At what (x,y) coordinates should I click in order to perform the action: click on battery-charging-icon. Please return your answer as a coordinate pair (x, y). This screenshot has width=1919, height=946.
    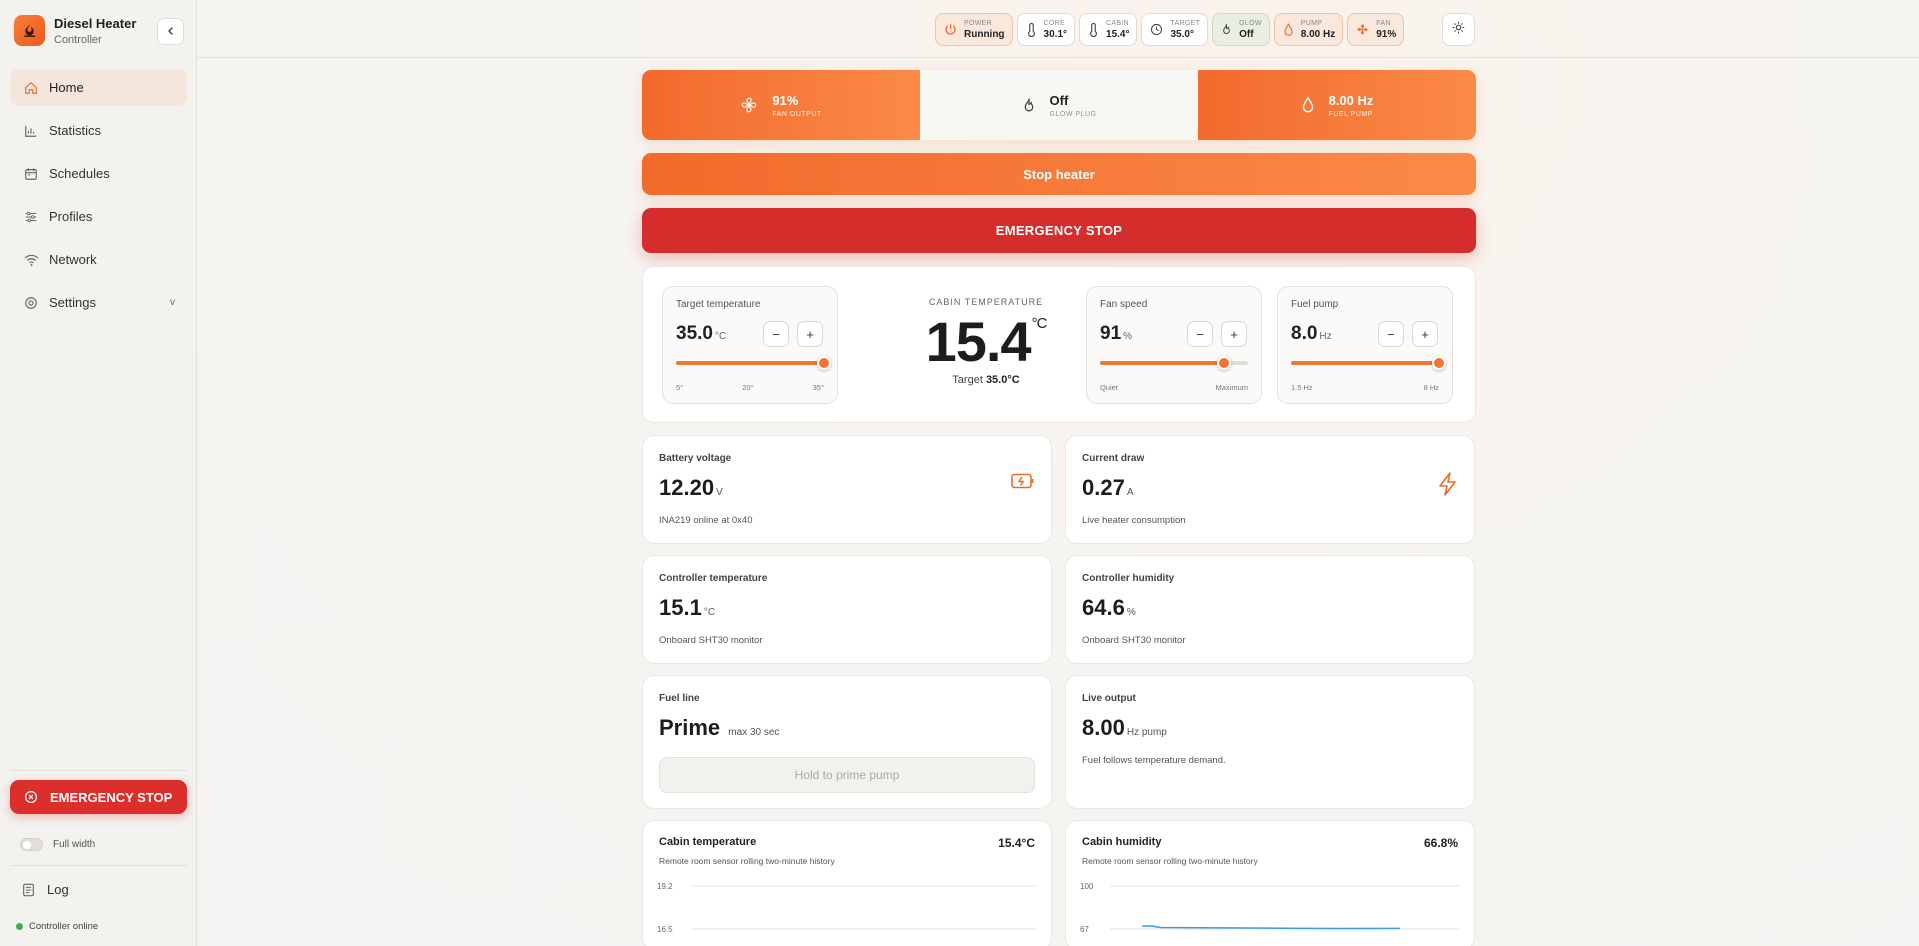
    Looking at the image, I should click on (1023, 481).